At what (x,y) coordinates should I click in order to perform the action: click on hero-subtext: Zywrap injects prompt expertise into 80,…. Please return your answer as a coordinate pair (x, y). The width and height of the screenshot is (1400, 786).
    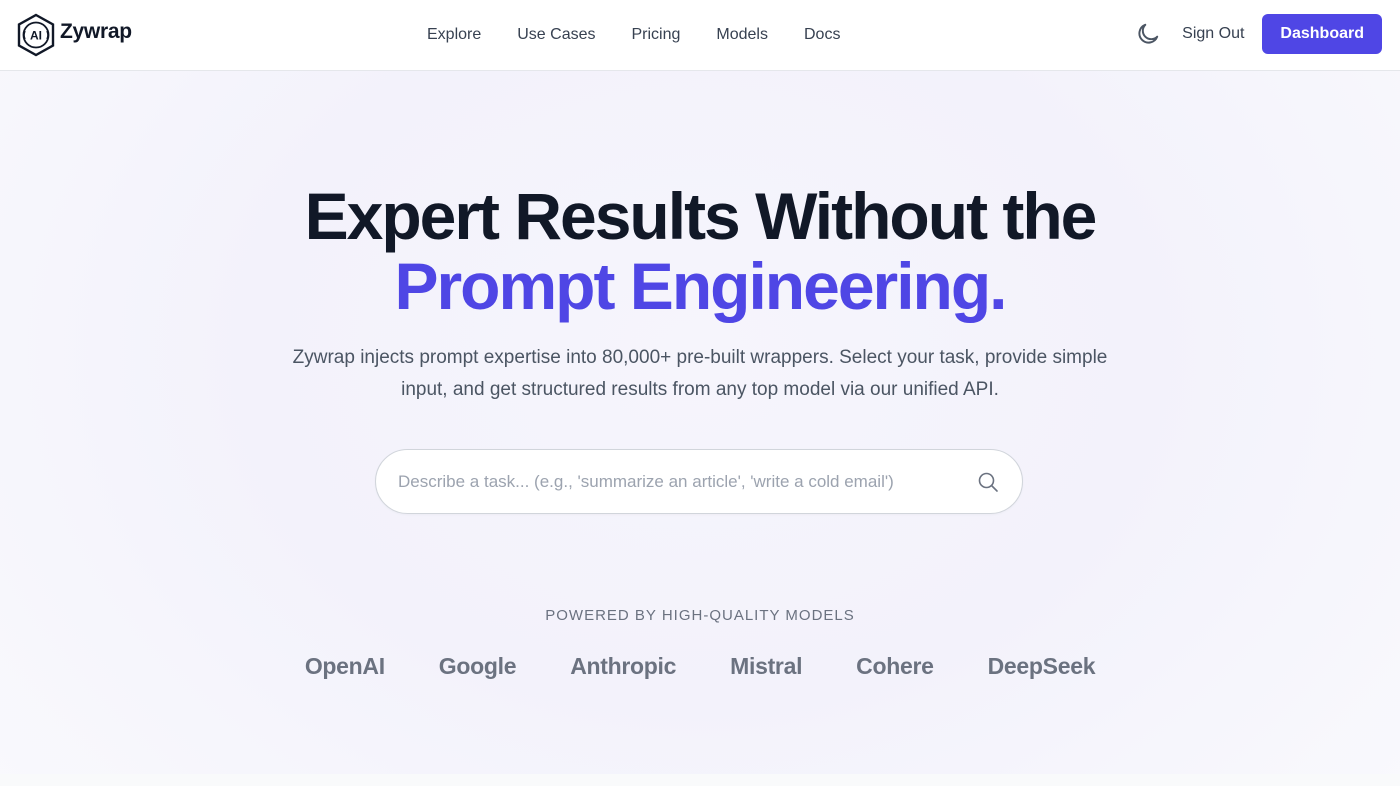
    Looking at the image, I should click on (700, 373).